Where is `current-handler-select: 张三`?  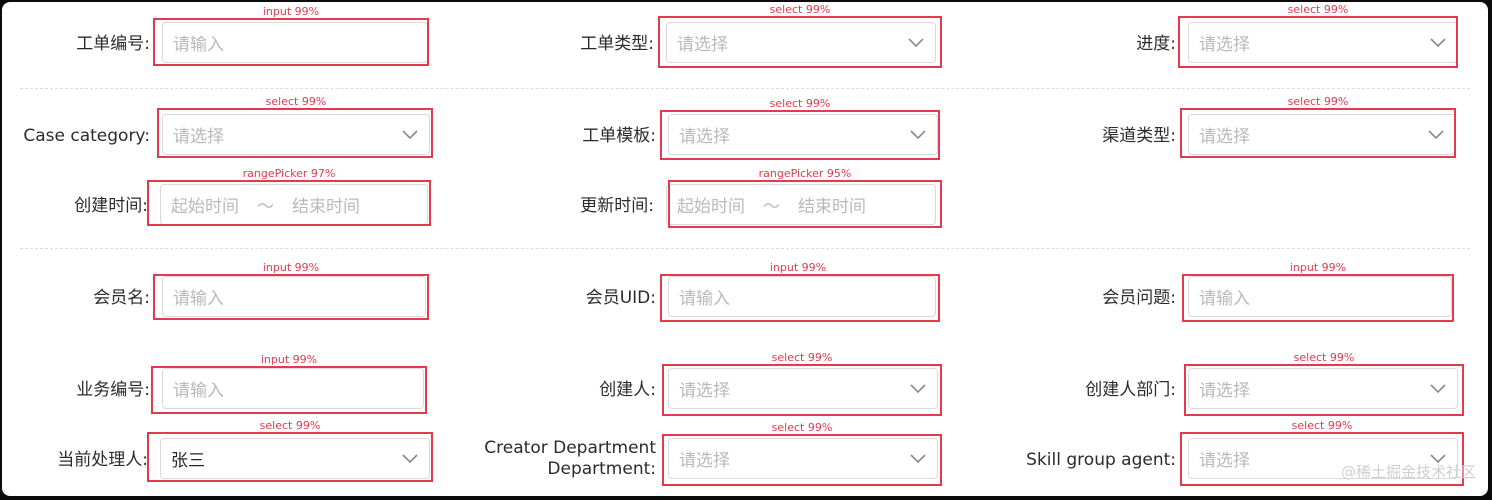 current-handler-select: 张三 is located at coordinates (295, 458).